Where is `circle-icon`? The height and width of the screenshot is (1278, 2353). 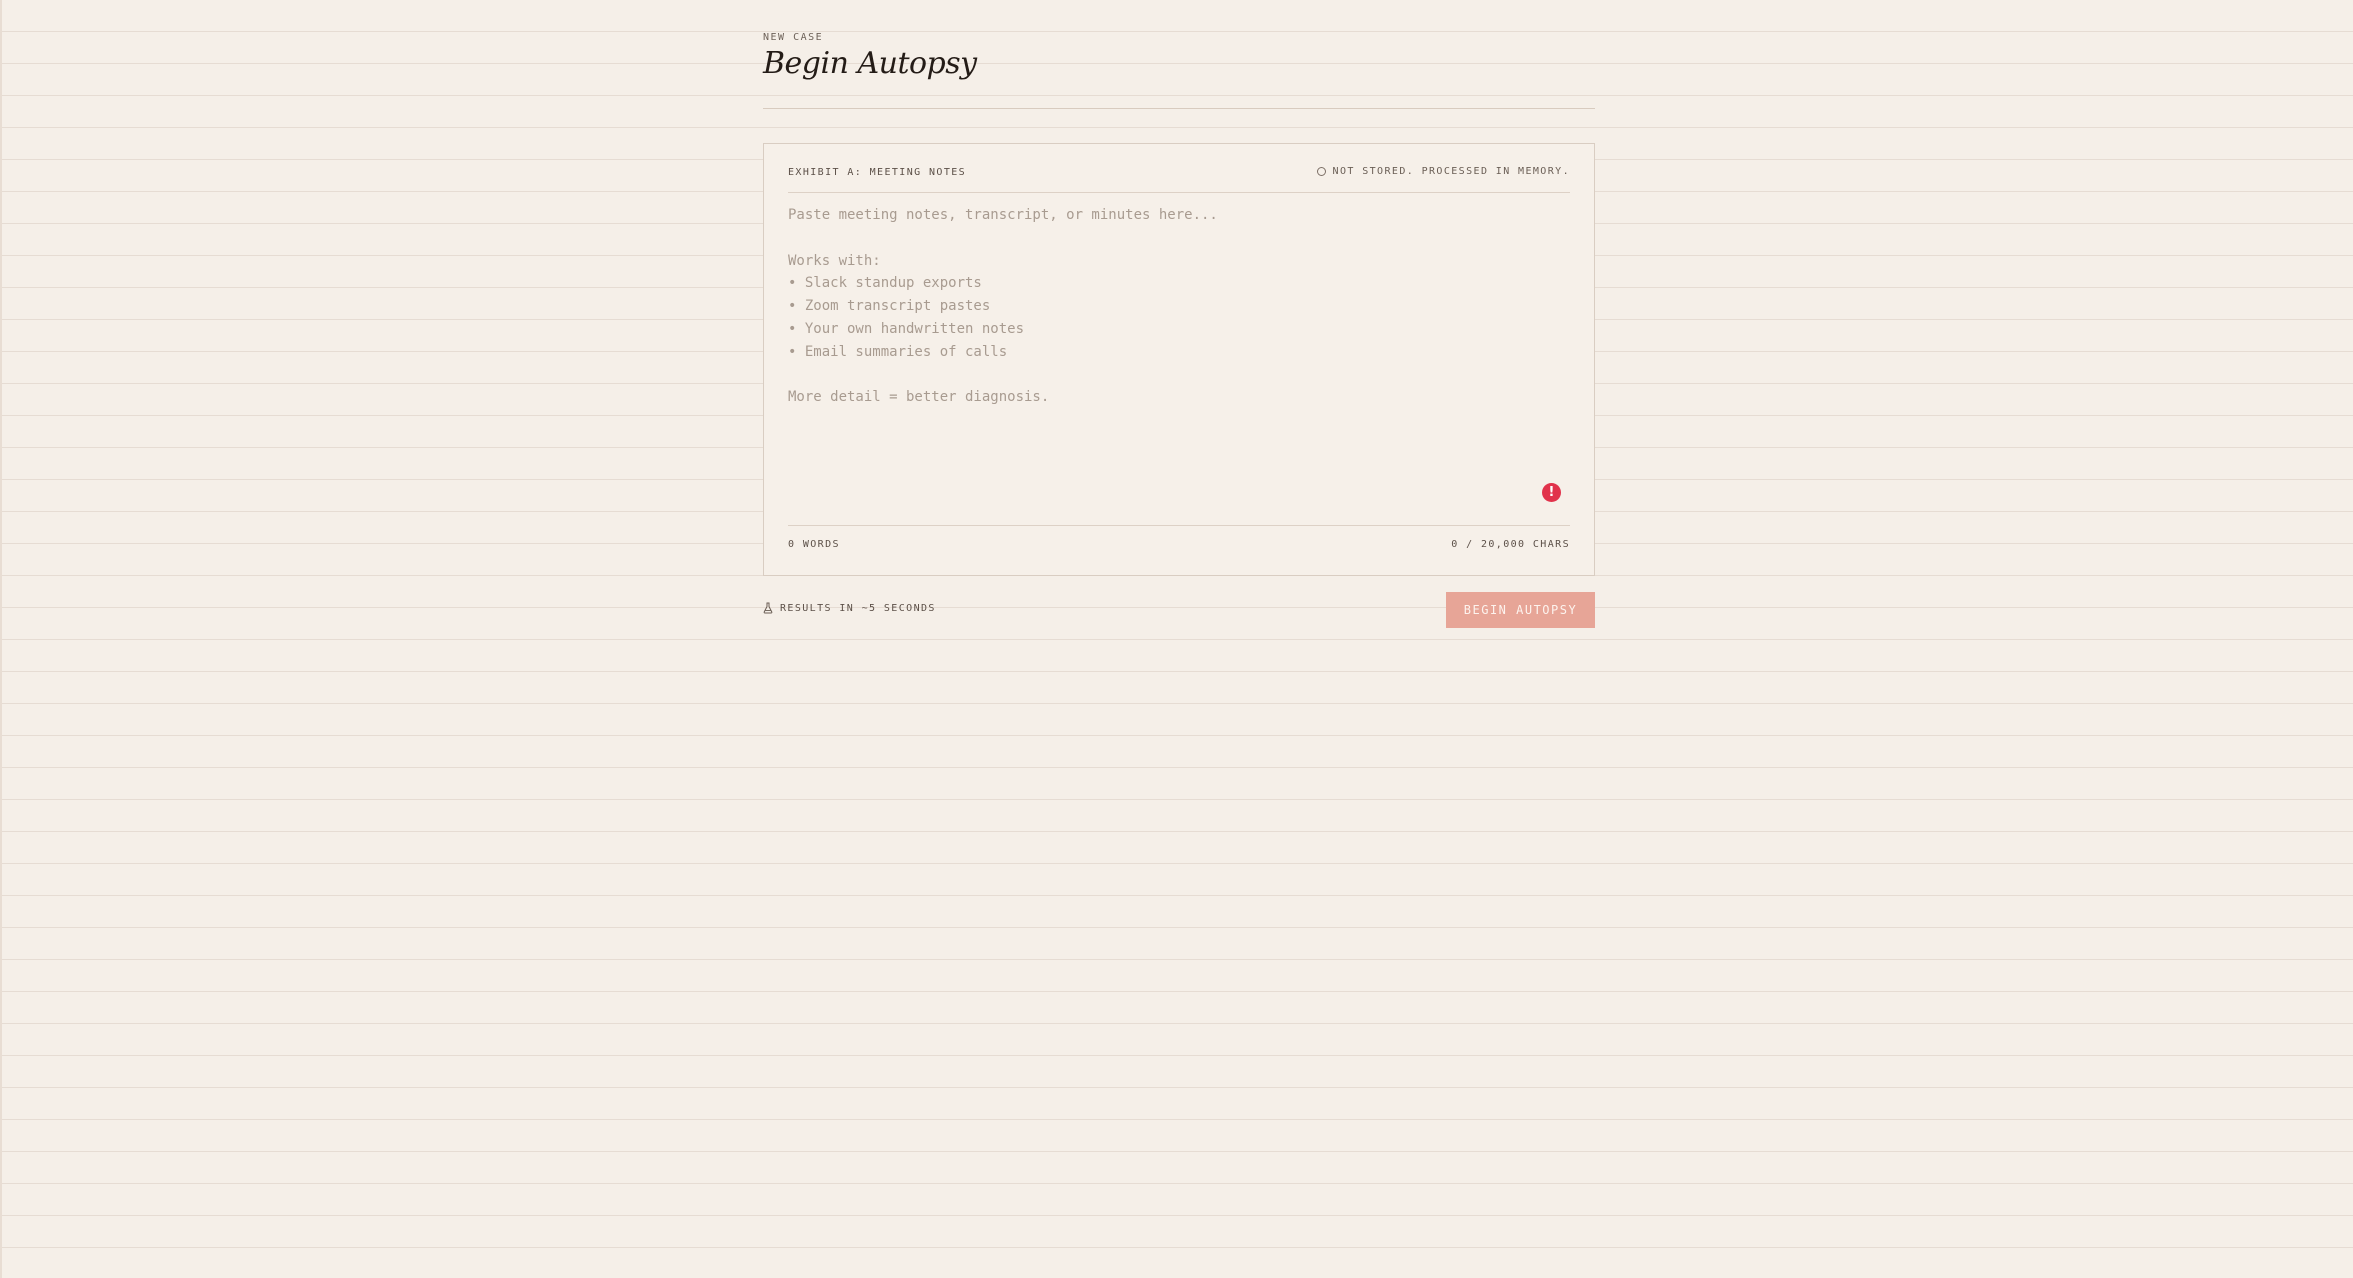
circle-icon is located at coordinates (1321, 171).